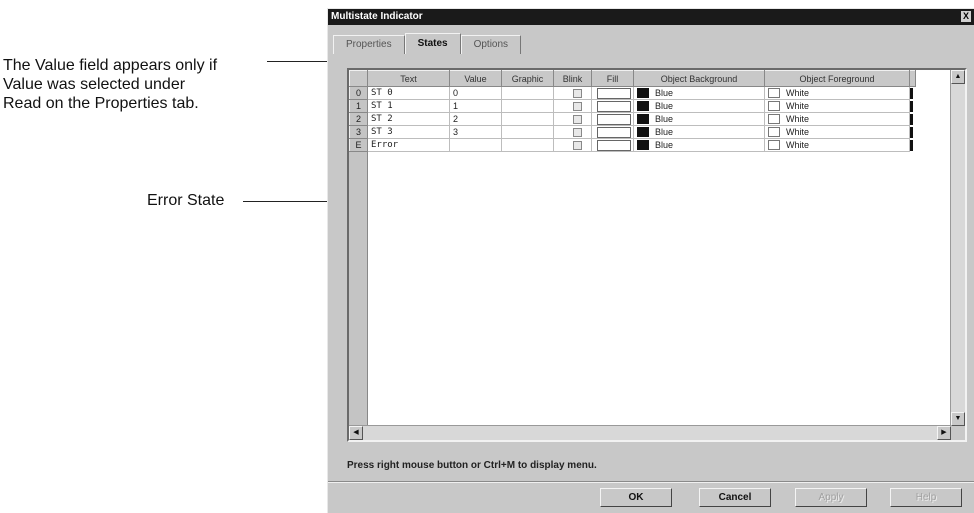  Describe the element at coordinates (958, 77) in the screenshot. I see `scroll-up-arrow-icon: ▲` at that location.